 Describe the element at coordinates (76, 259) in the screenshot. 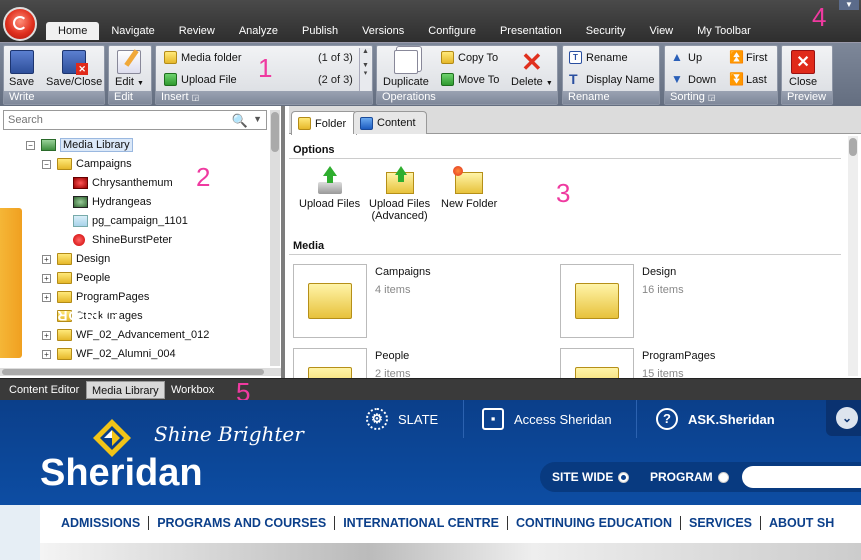

I see `tree-item: + Design` at that location.